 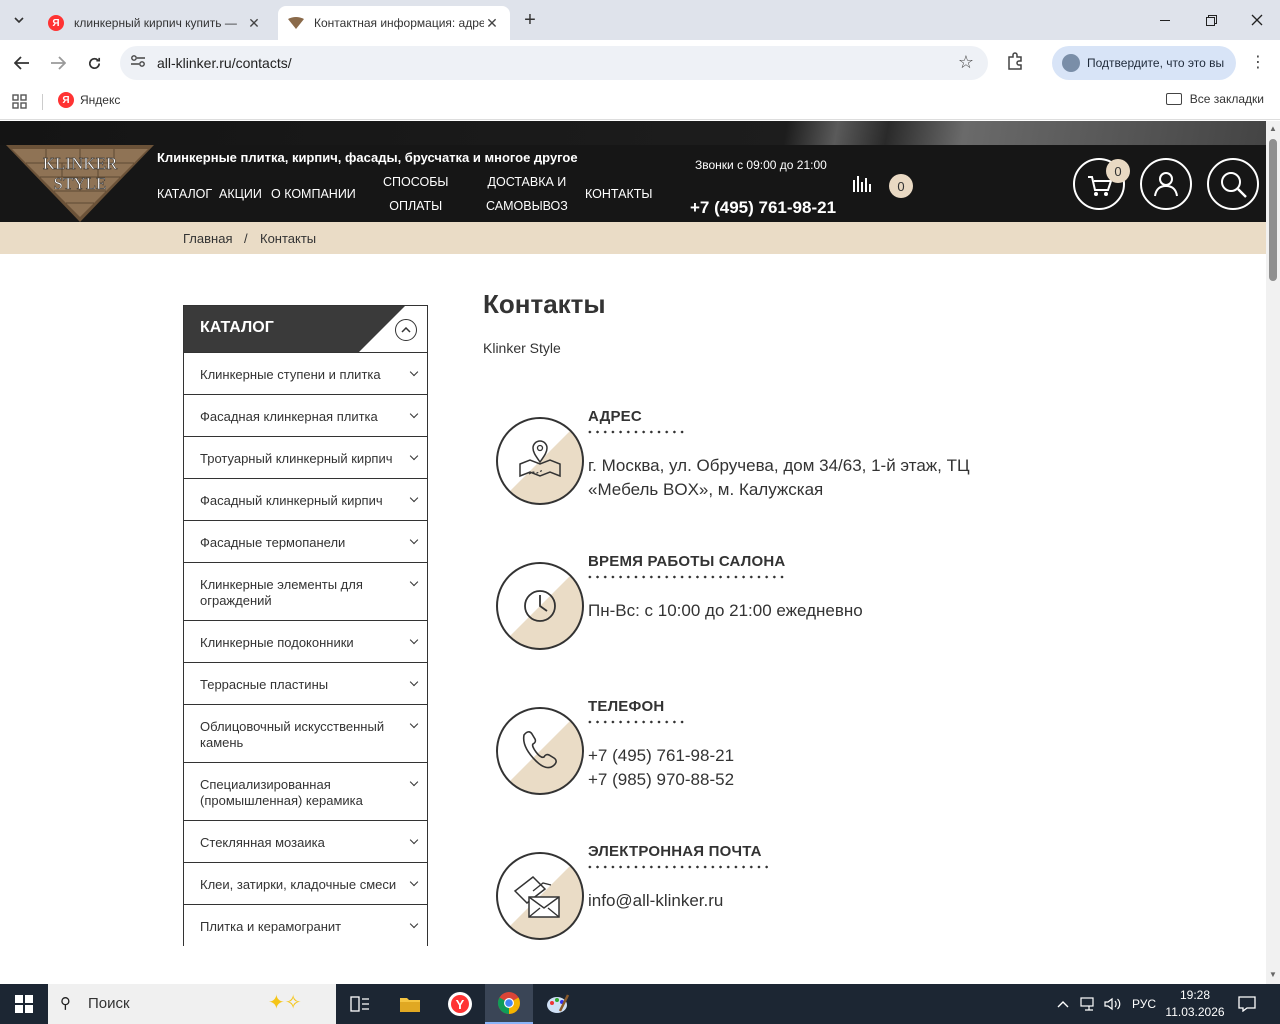 I want to click on catalog-item-label: Фасадные термопанели, so click(x=273, y=542).